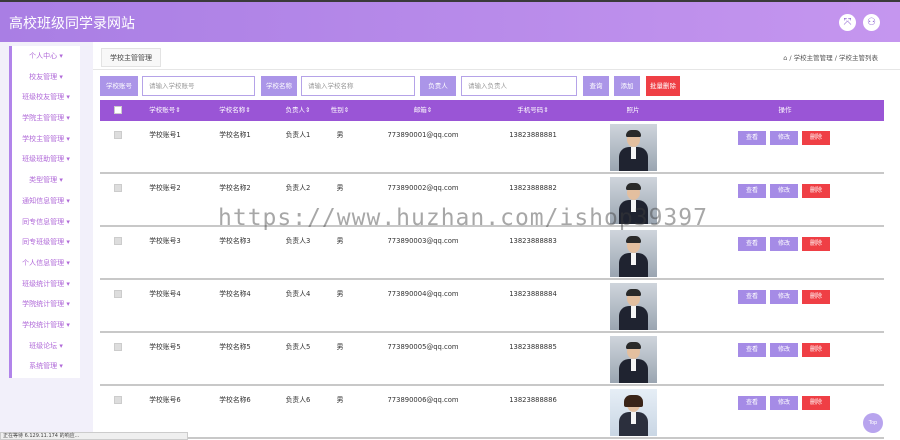  What do you see at coordinates (235, 400) in the screenshot?
I see `cell-name: 学校名称6` at bounding box center [235, 400].